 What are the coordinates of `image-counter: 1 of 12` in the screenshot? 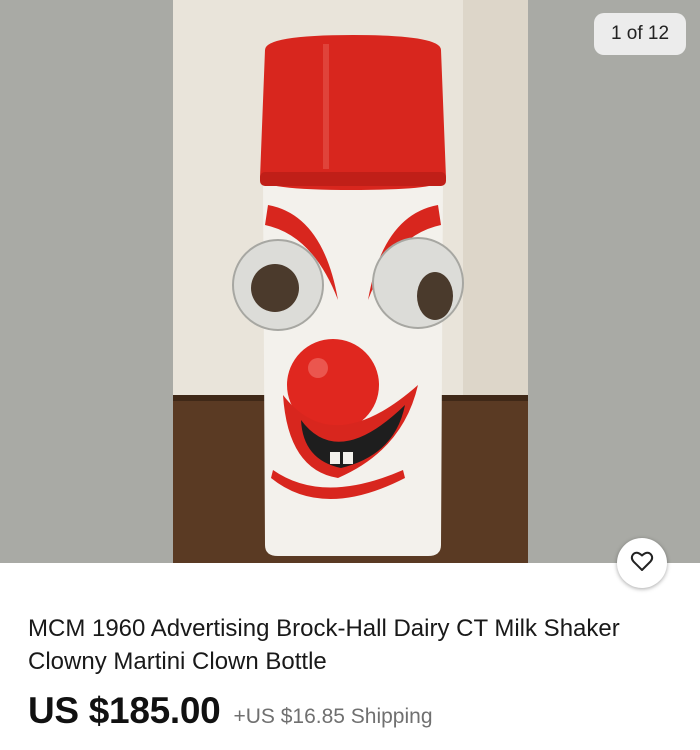 It's located at (640, 34).